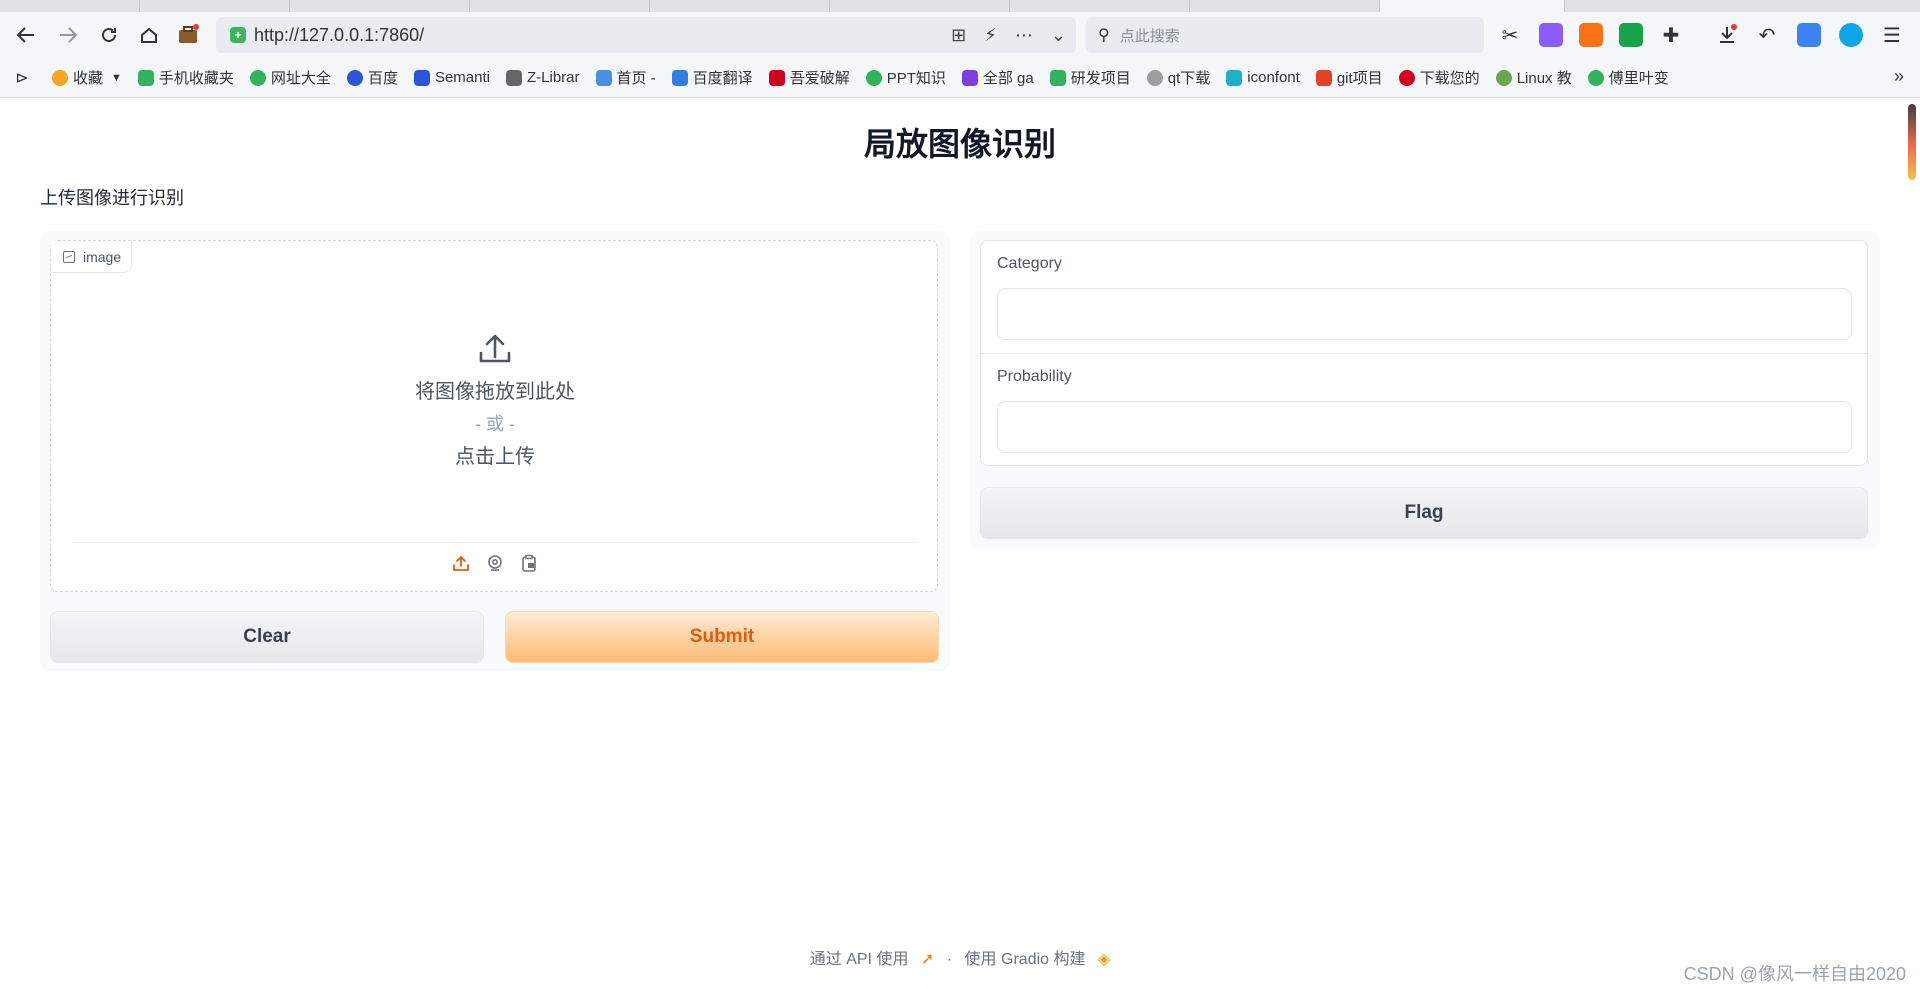  What do you see at coordinates (149, 35) in the screenshot?
I see `home-icon` at bounding box center [149, 35].